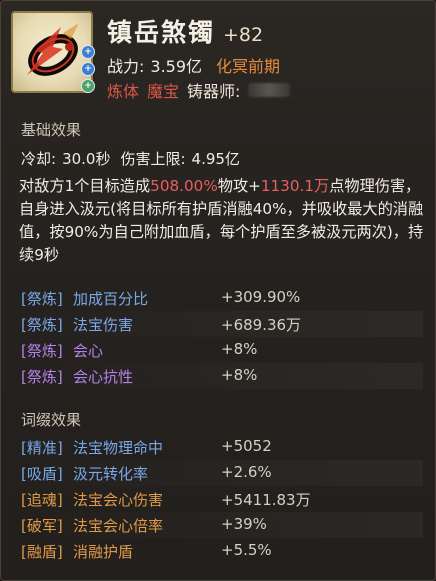 The image size is (436, 581). What do you see at coordinates (266, 500) in the screenshot?
I see `stat-value: +5411.83万` at bounding box center [266, 500].